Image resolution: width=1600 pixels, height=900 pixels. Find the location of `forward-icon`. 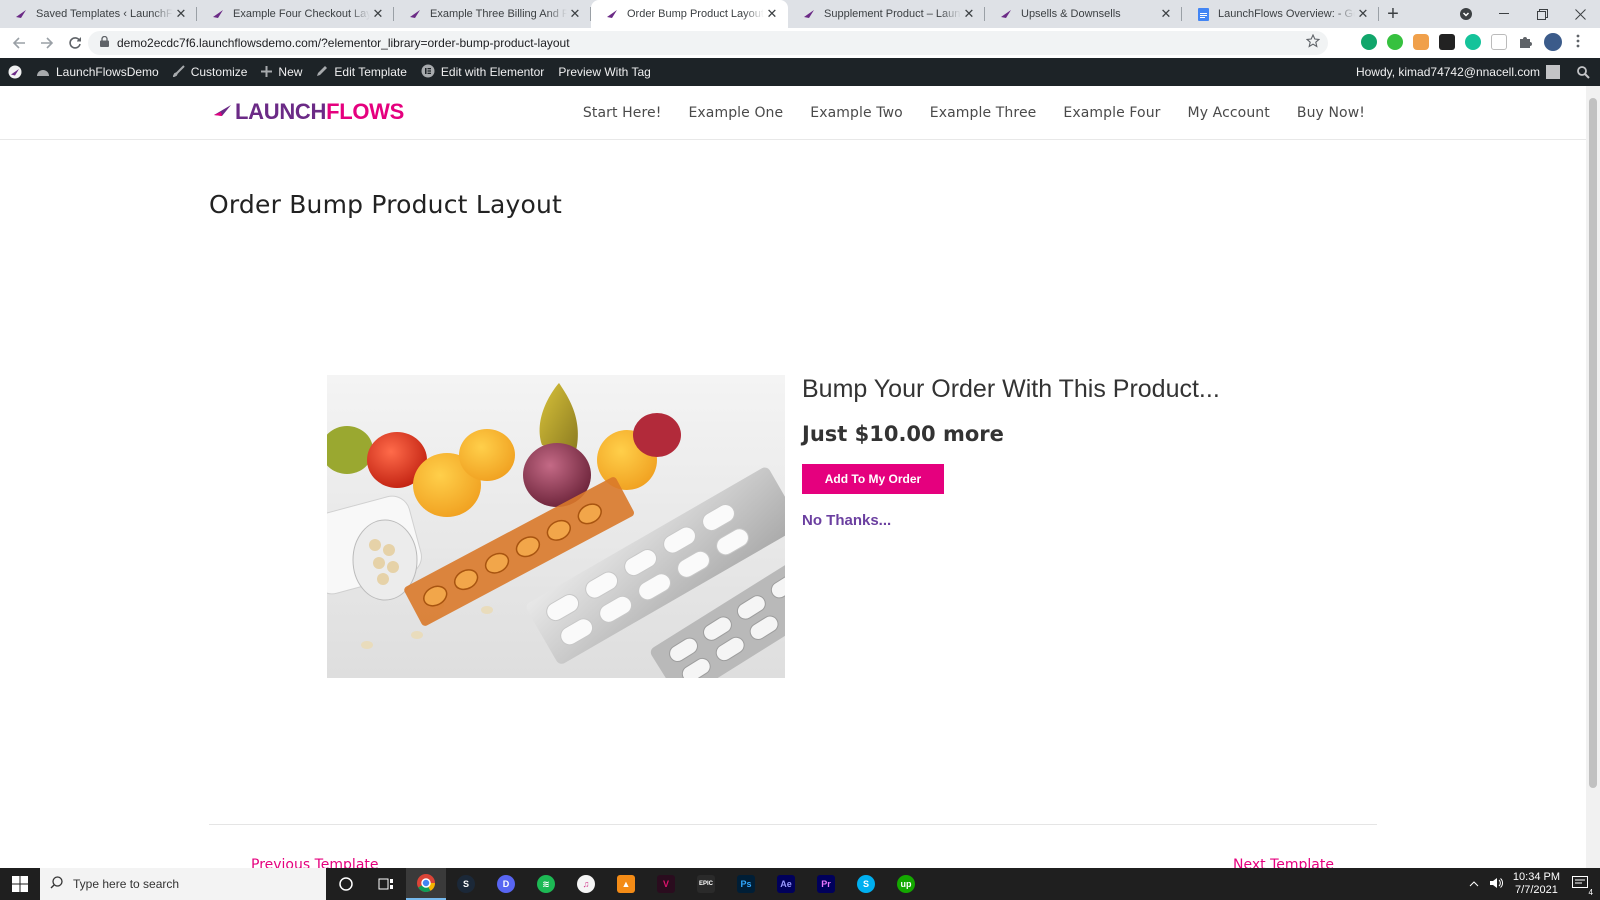

forward-icon is located at coordinates (47, 43).